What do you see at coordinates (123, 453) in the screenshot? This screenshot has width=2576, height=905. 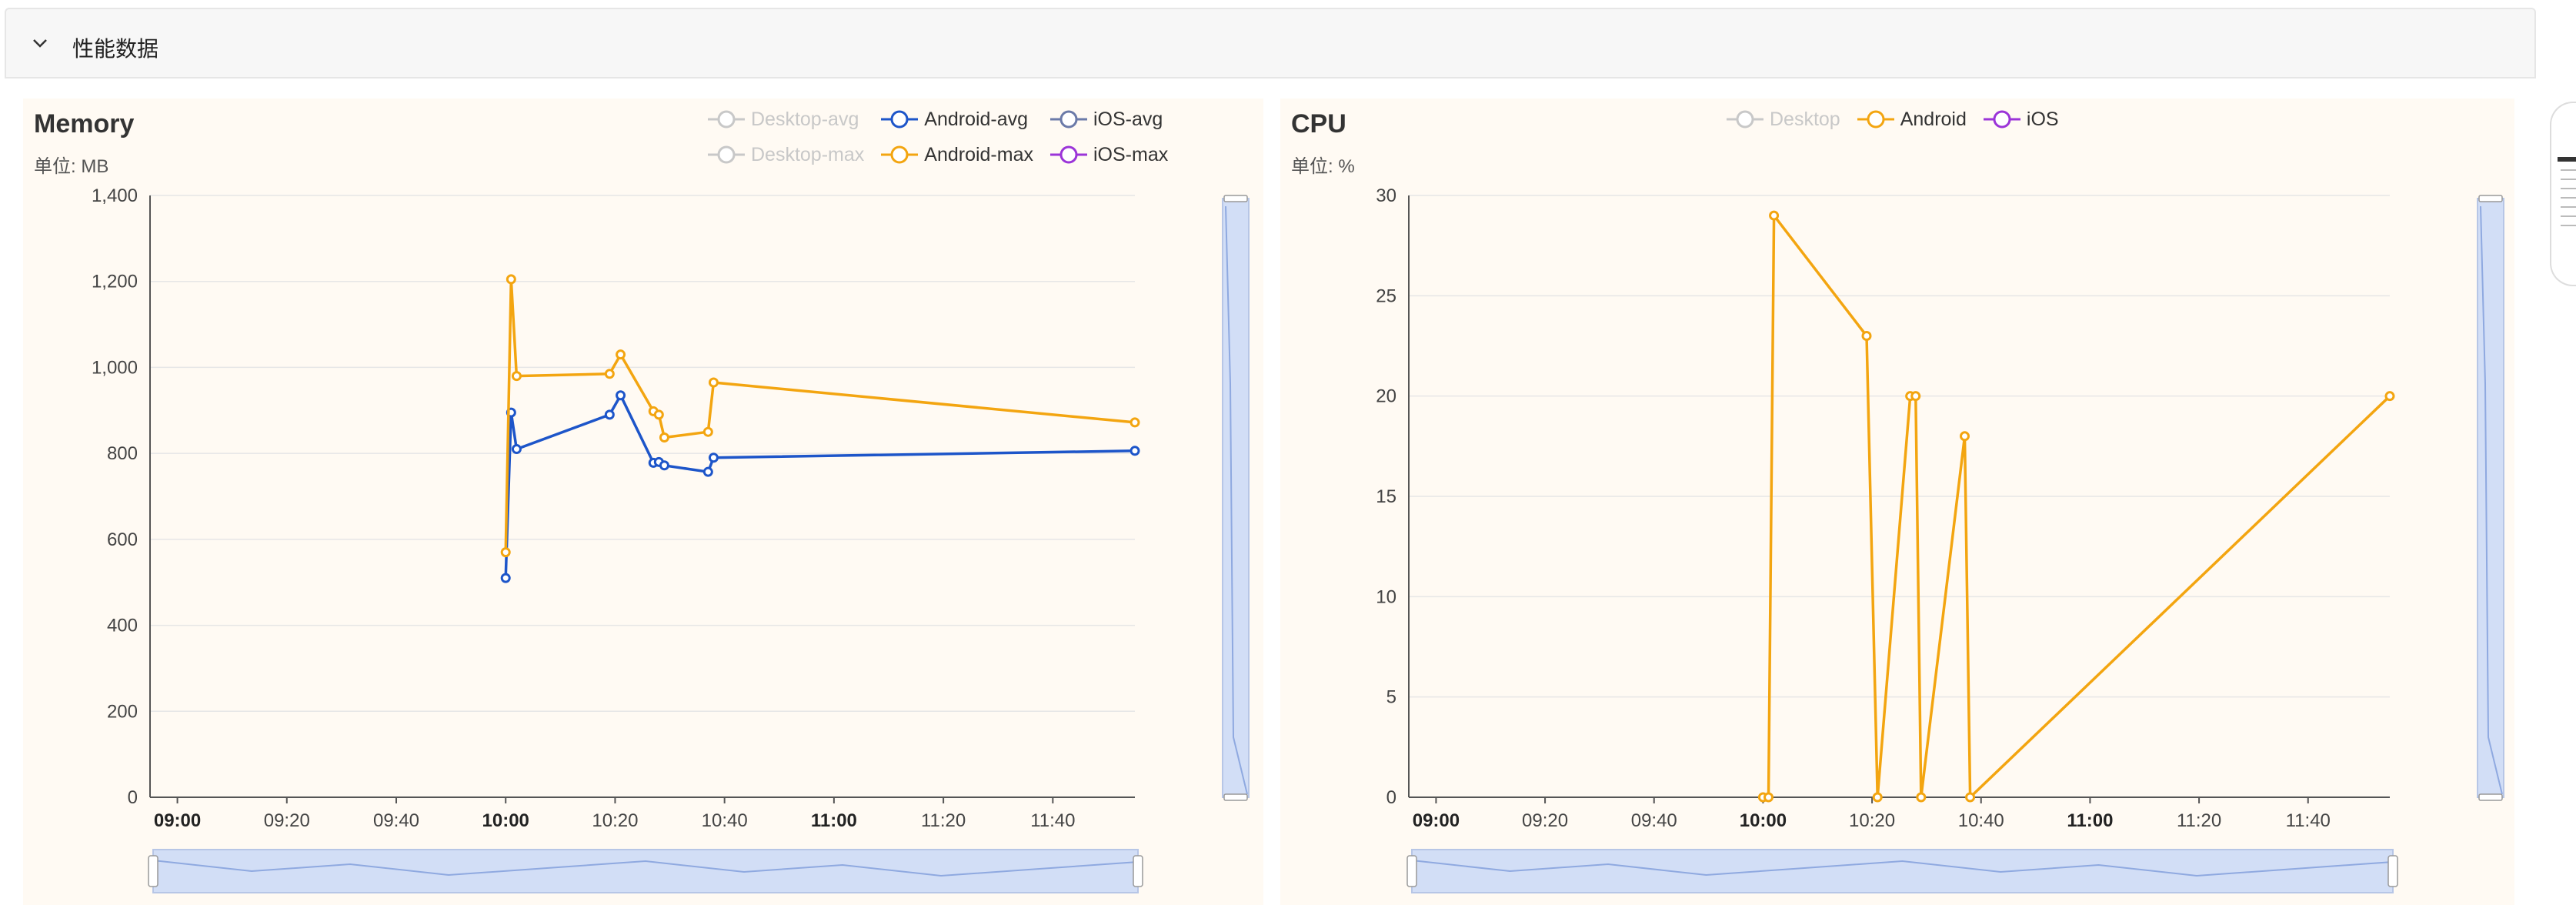 I see `y-tick-label: 800` at bounding box center [123, 453].